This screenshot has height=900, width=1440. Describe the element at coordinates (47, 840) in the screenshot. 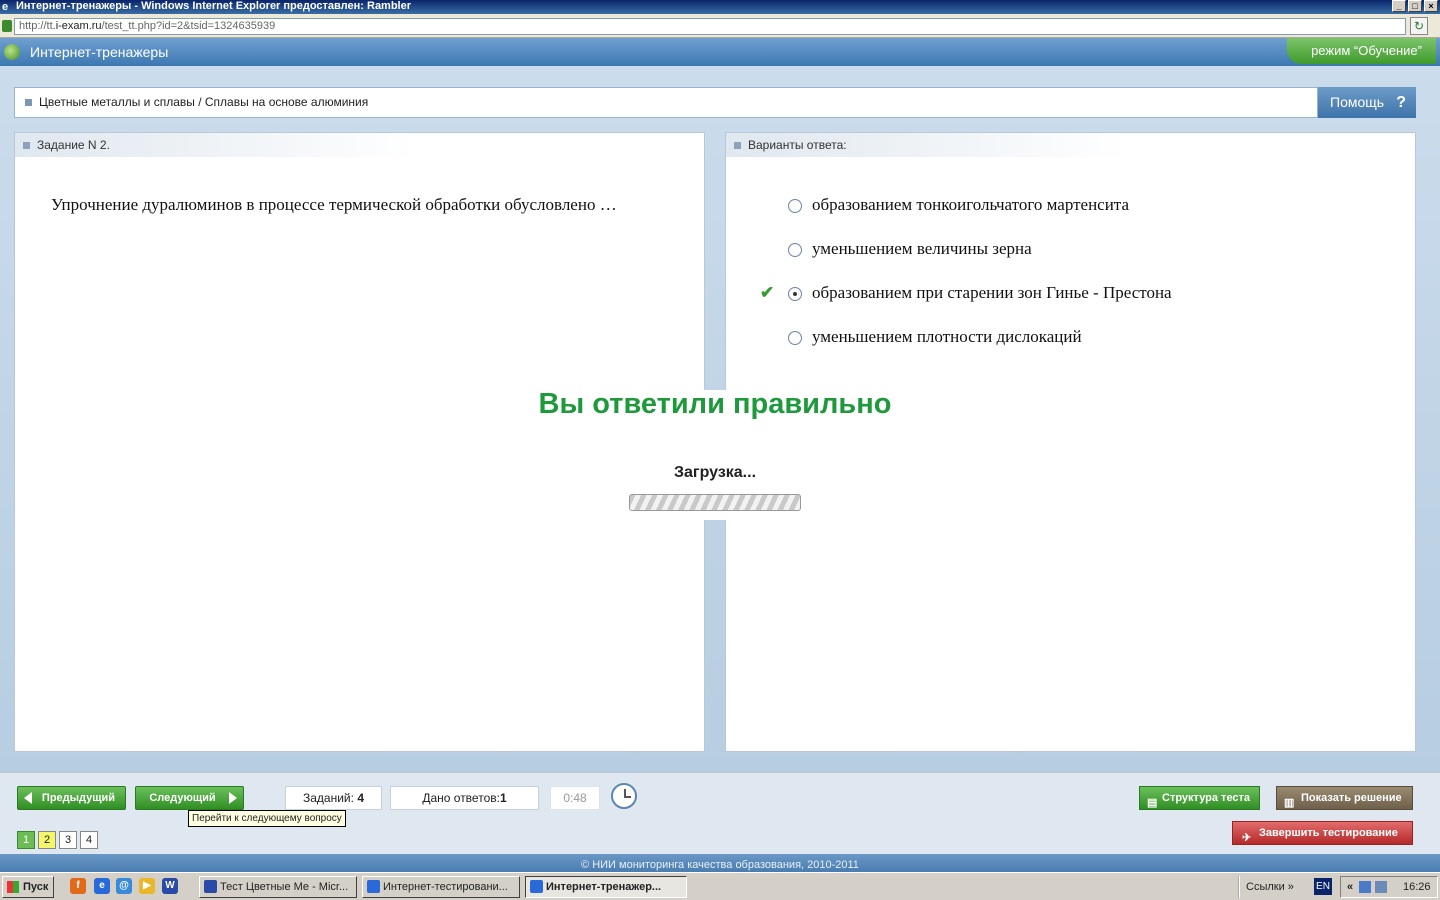

I see `question-number-2: 2` at that location.